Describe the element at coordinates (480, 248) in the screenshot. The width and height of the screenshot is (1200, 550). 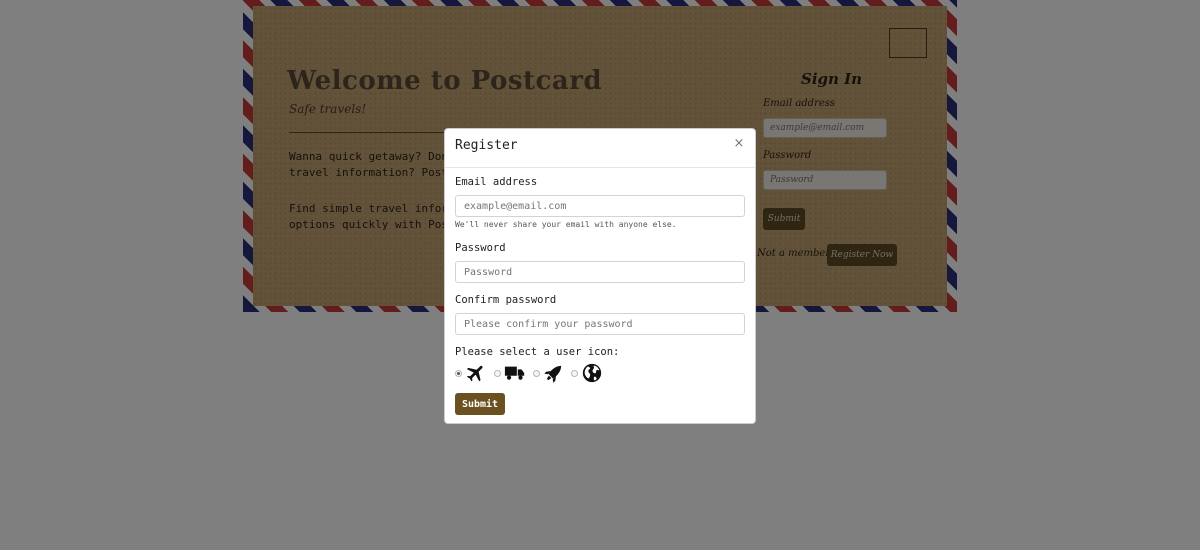
I see `password-label: Password` at that location.